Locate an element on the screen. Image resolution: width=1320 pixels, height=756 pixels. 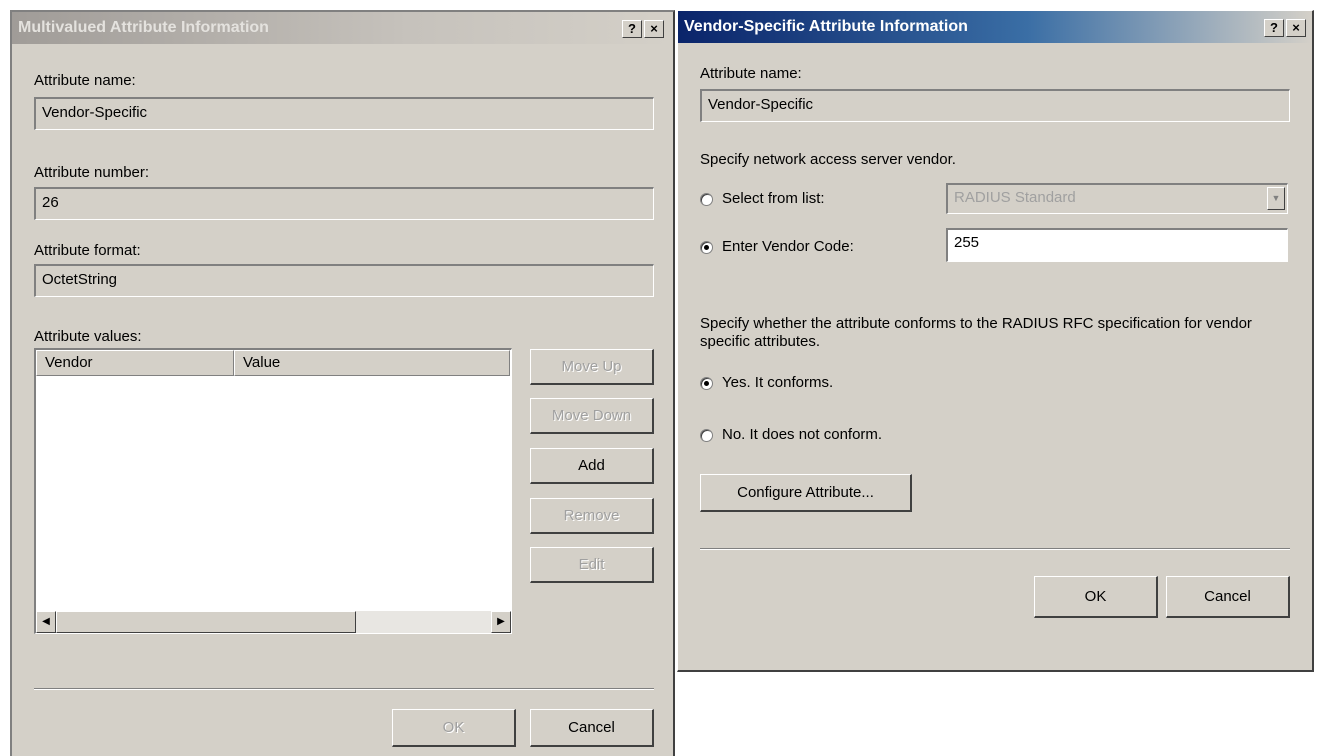
horizontal-scrollbar: ◀ ▶ is located at coordinates (273, 622).